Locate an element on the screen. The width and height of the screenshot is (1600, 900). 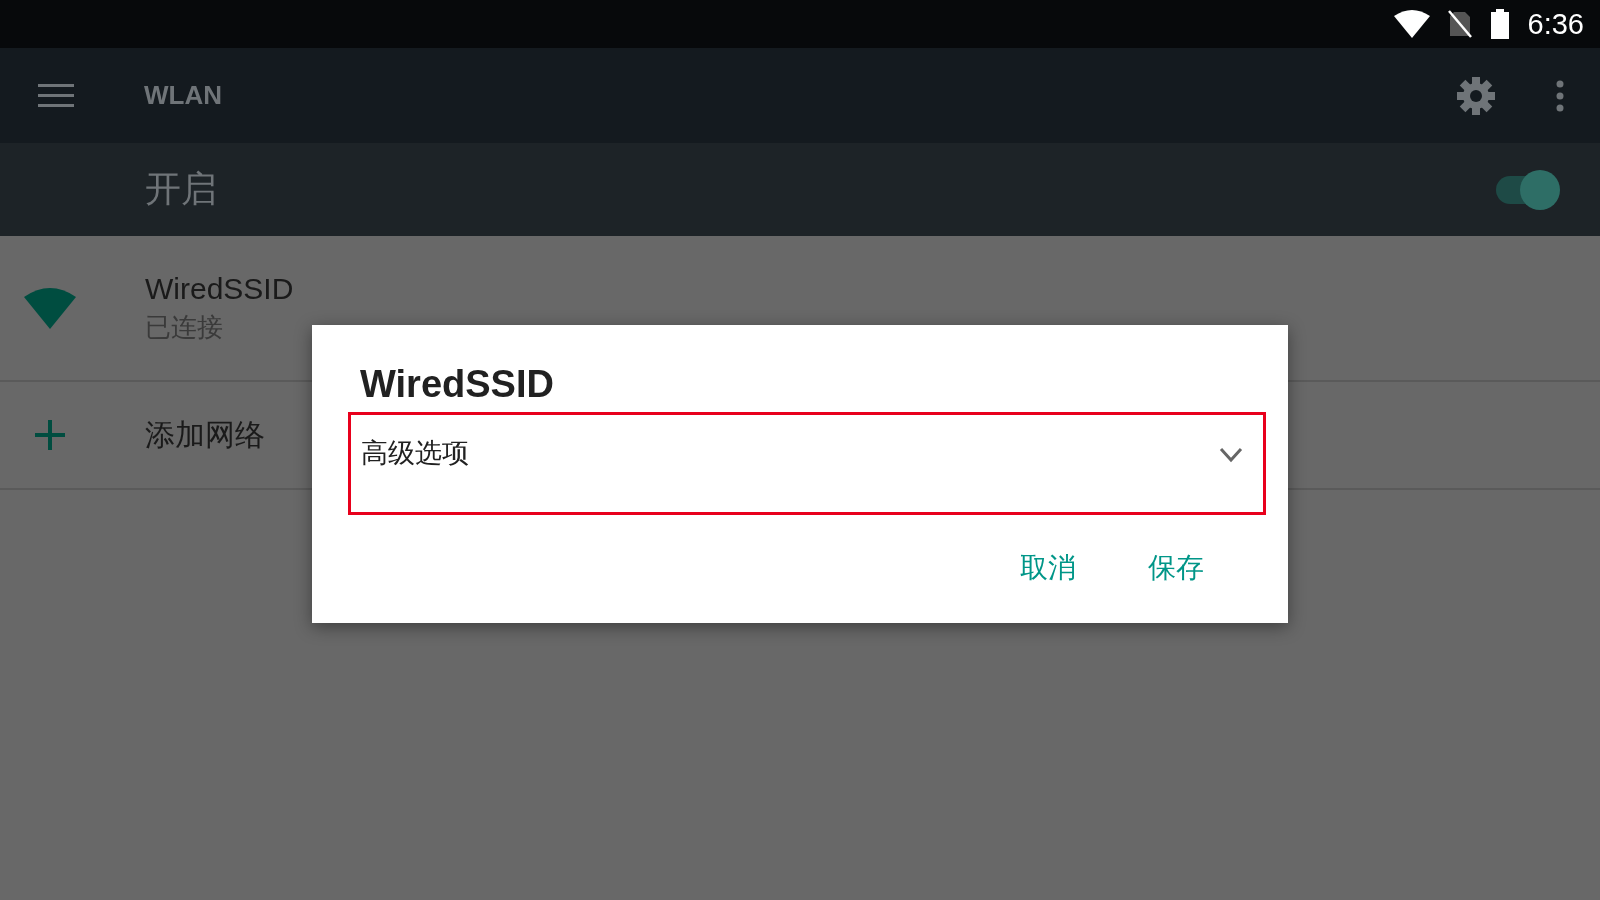
wifi-toggle is located at coordinates (1527, 189).